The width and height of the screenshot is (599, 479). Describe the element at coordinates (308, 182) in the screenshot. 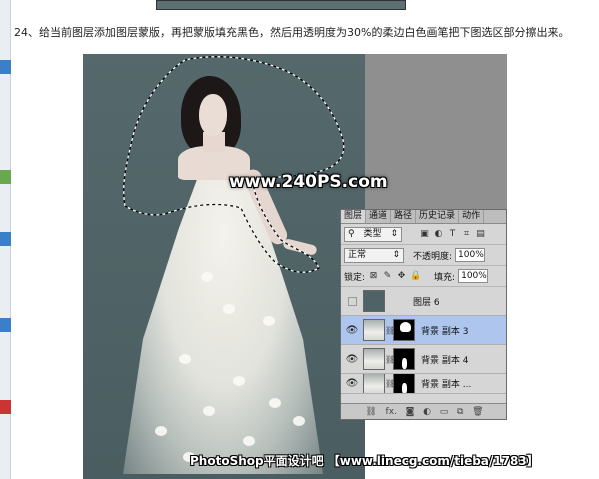

I see `watermark-text: www.240PS.com` at that location.